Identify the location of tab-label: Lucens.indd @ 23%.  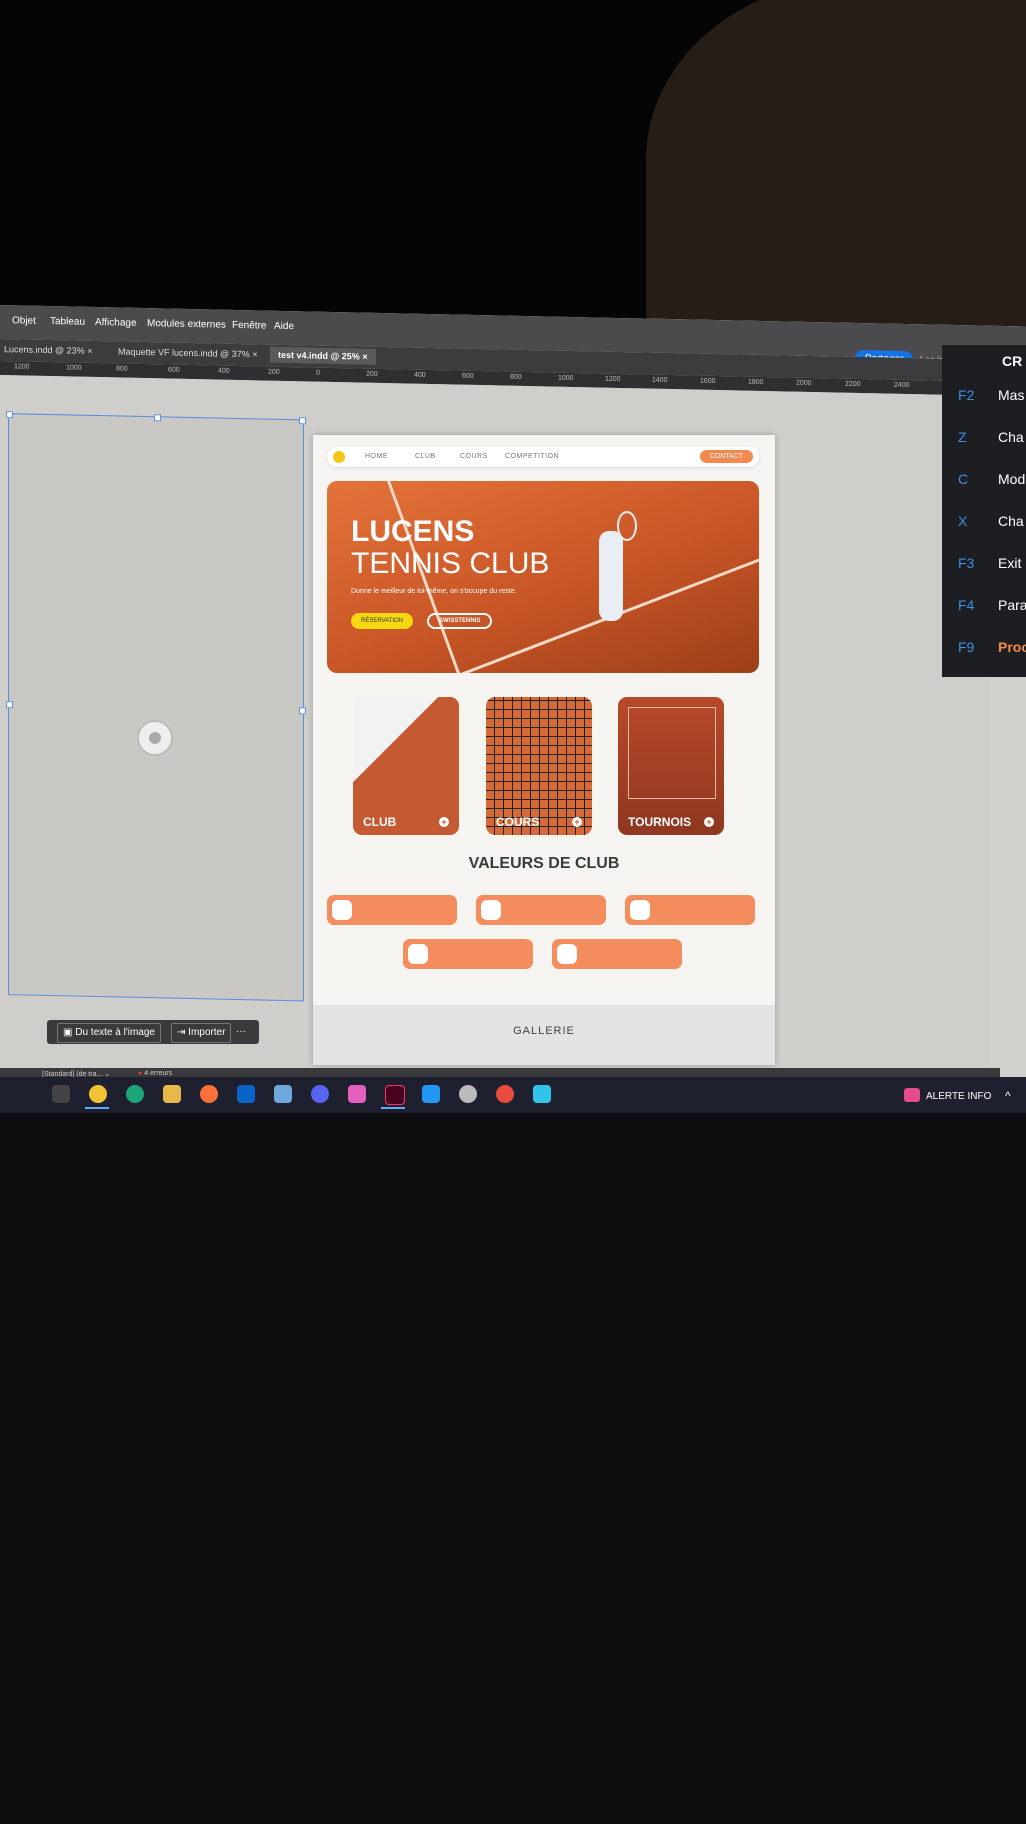
(44, 350).